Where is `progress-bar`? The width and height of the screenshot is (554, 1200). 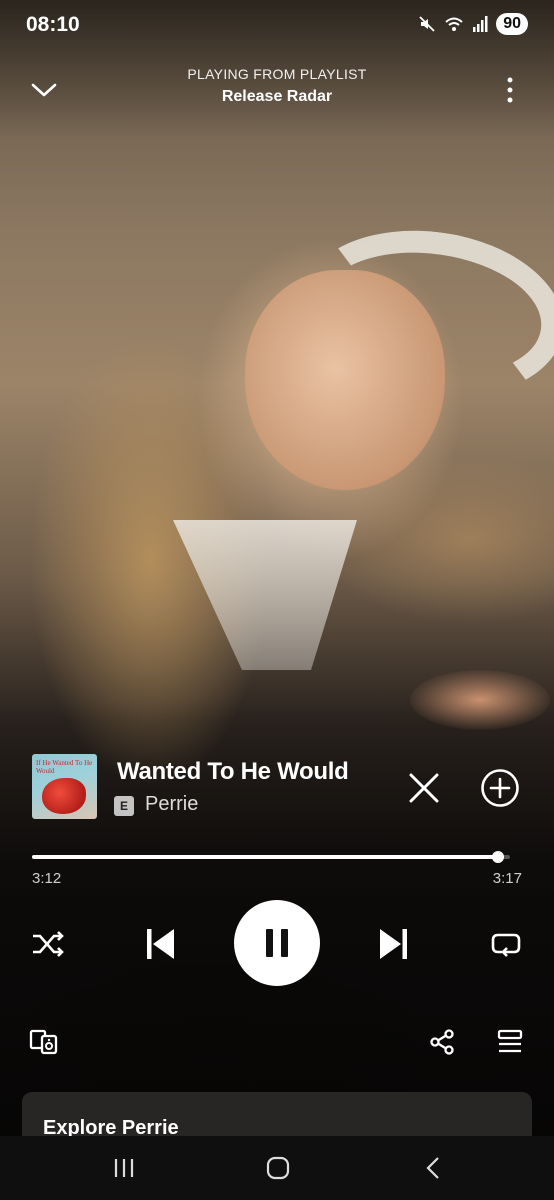
progress-bar is located at coordinates (271, 856).